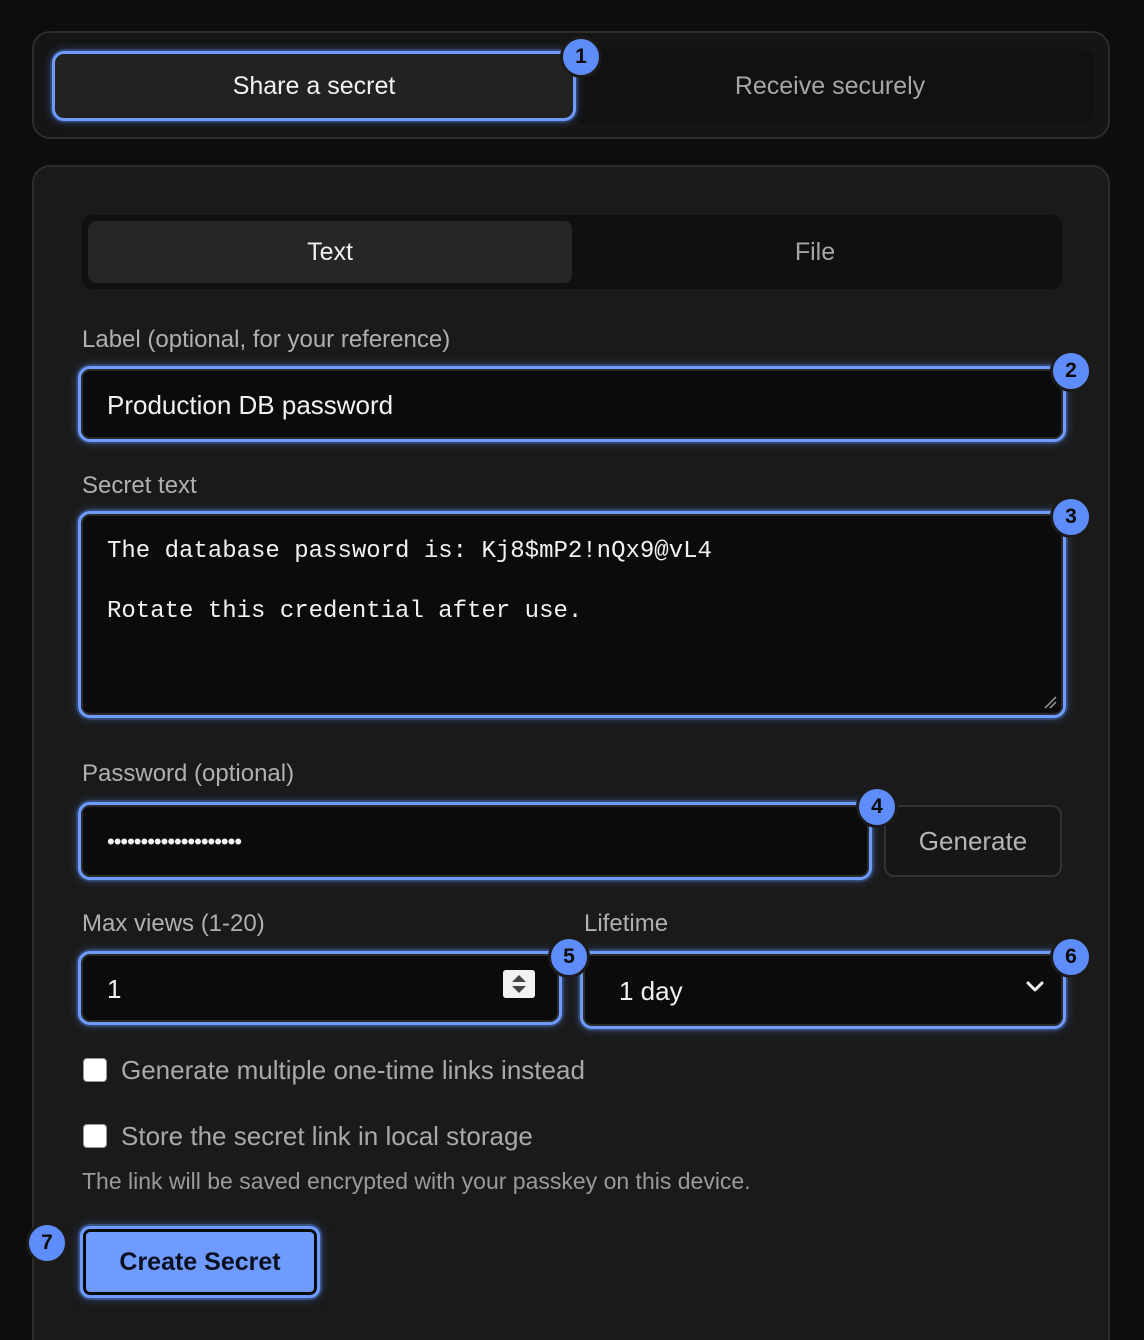  What do you see at coordinates (320, 988) in the screenshot?
I see `max-views-input: 1` at bounding box center [320, 988].